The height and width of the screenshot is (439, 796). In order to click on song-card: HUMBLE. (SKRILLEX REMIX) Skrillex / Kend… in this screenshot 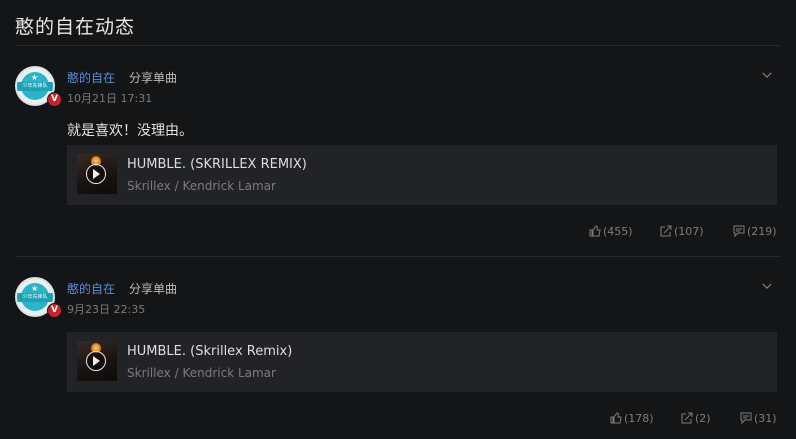, I will do `click(422, 175)`.